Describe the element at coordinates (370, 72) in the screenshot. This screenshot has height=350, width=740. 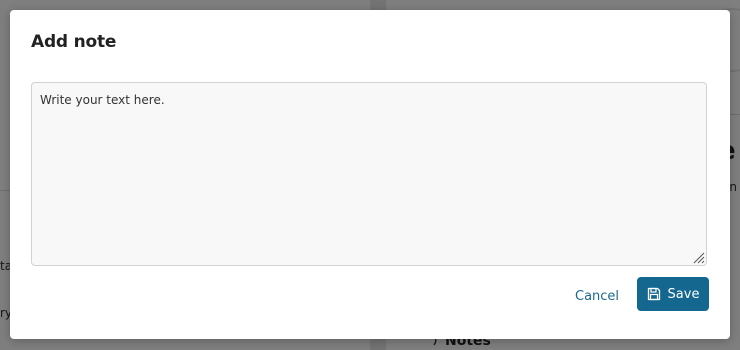
I see `dialog-header-divider` at that location.